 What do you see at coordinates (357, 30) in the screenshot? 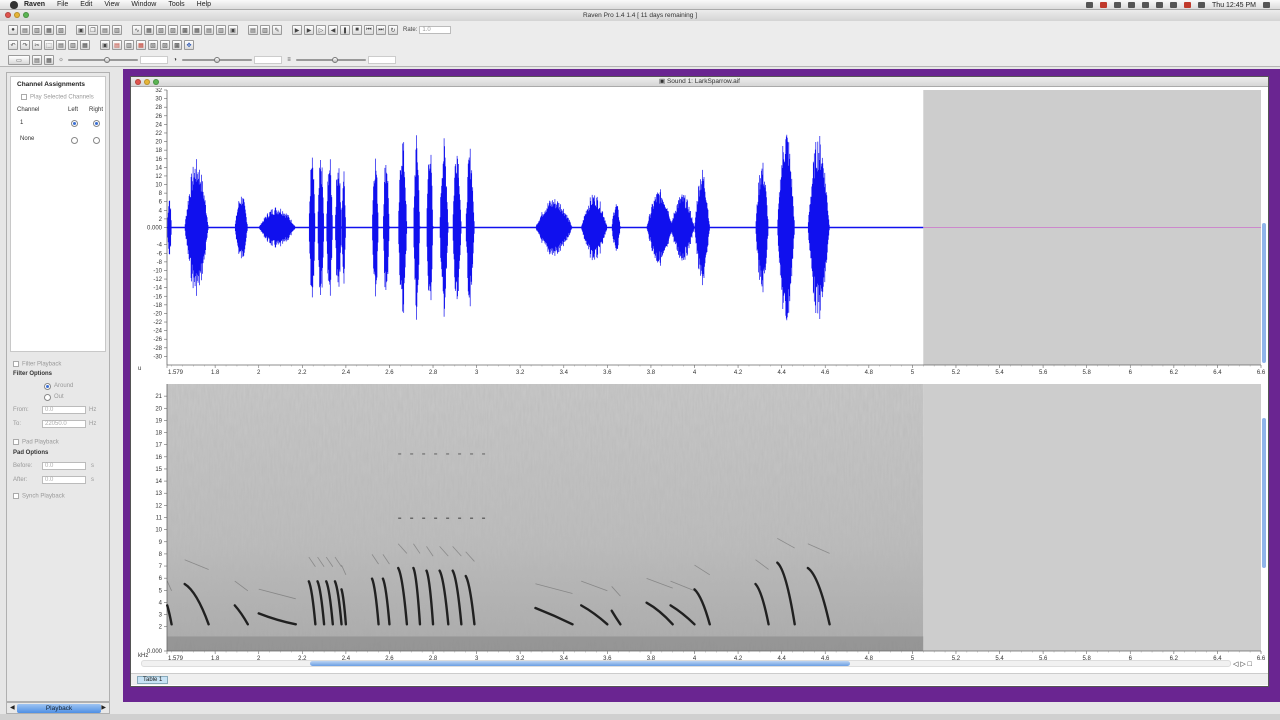
I see `stop-icon: ■` at bounding box center [357, 30].